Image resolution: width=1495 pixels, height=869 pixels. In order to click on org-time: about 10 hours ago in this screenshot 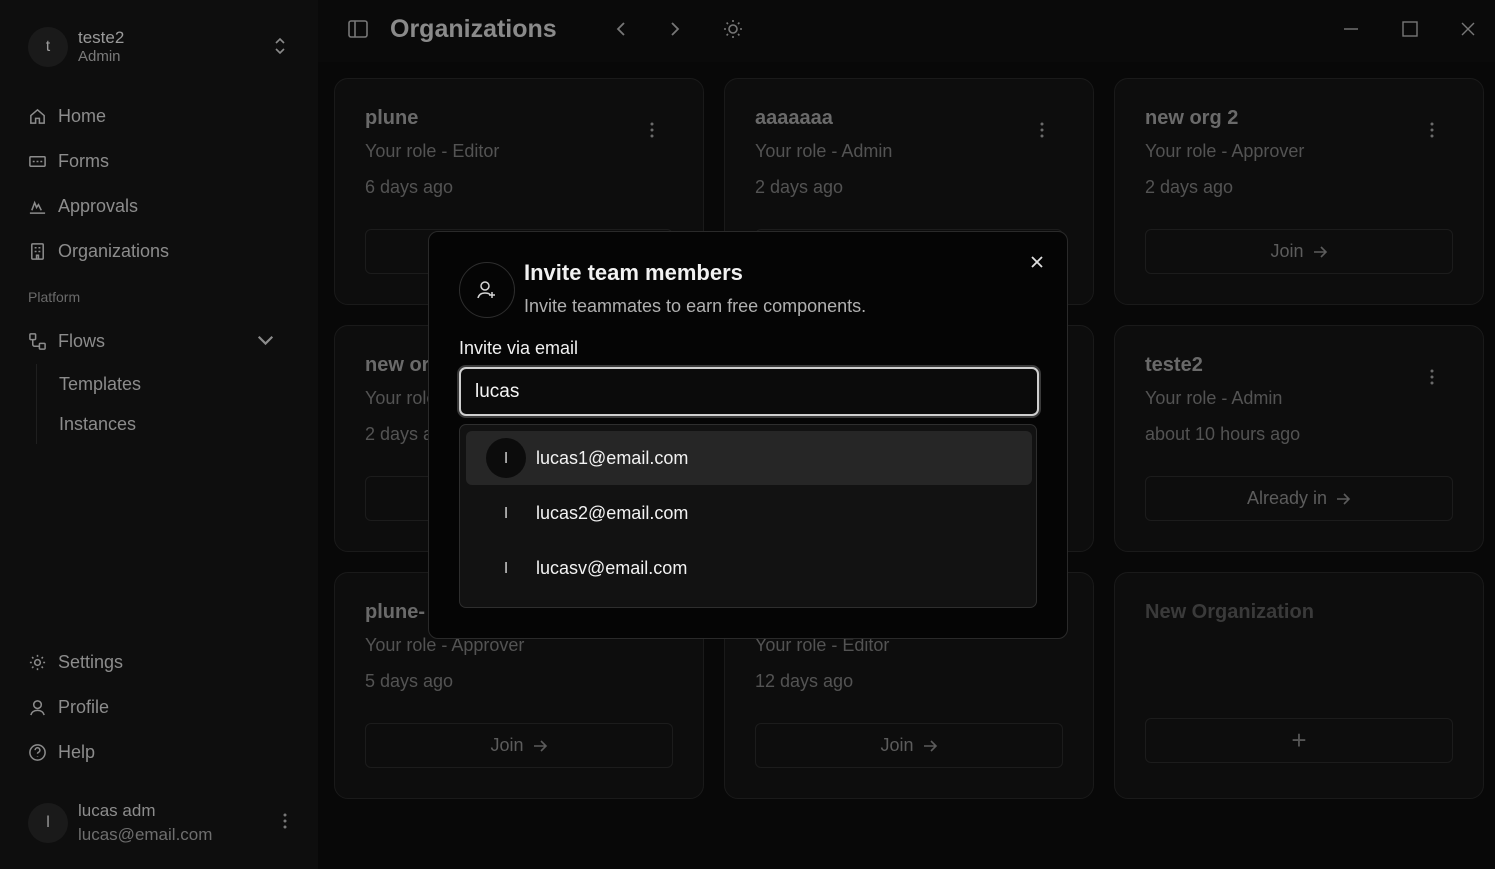, I will do `click(1223, 434)`.